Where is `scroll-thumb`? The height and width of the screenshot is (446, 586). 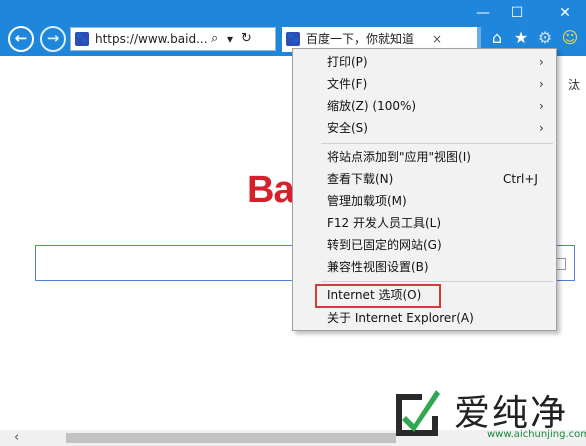
scroll-thumb is located at coordinates (231, 438).